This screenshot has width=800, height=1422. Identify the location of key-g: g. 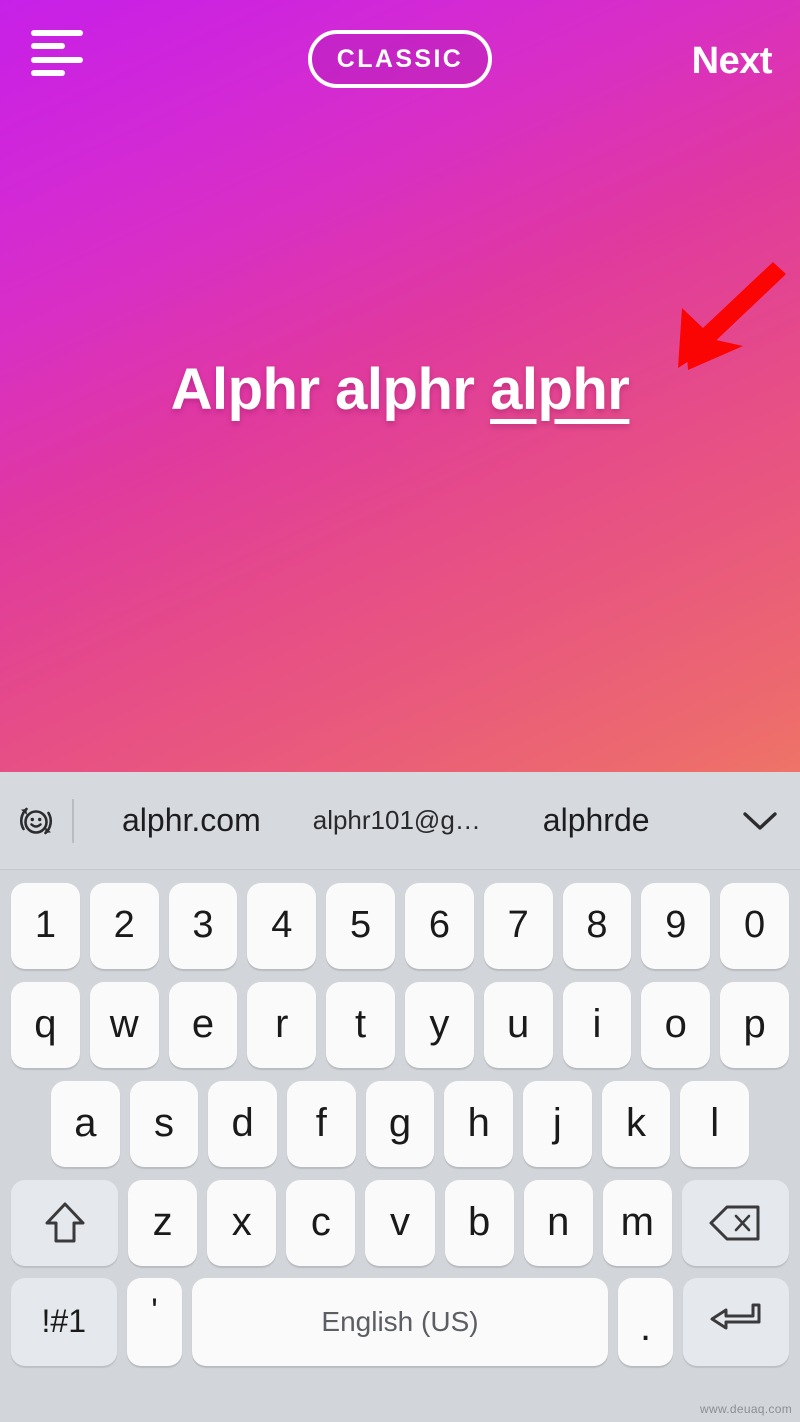
(400, 1123).